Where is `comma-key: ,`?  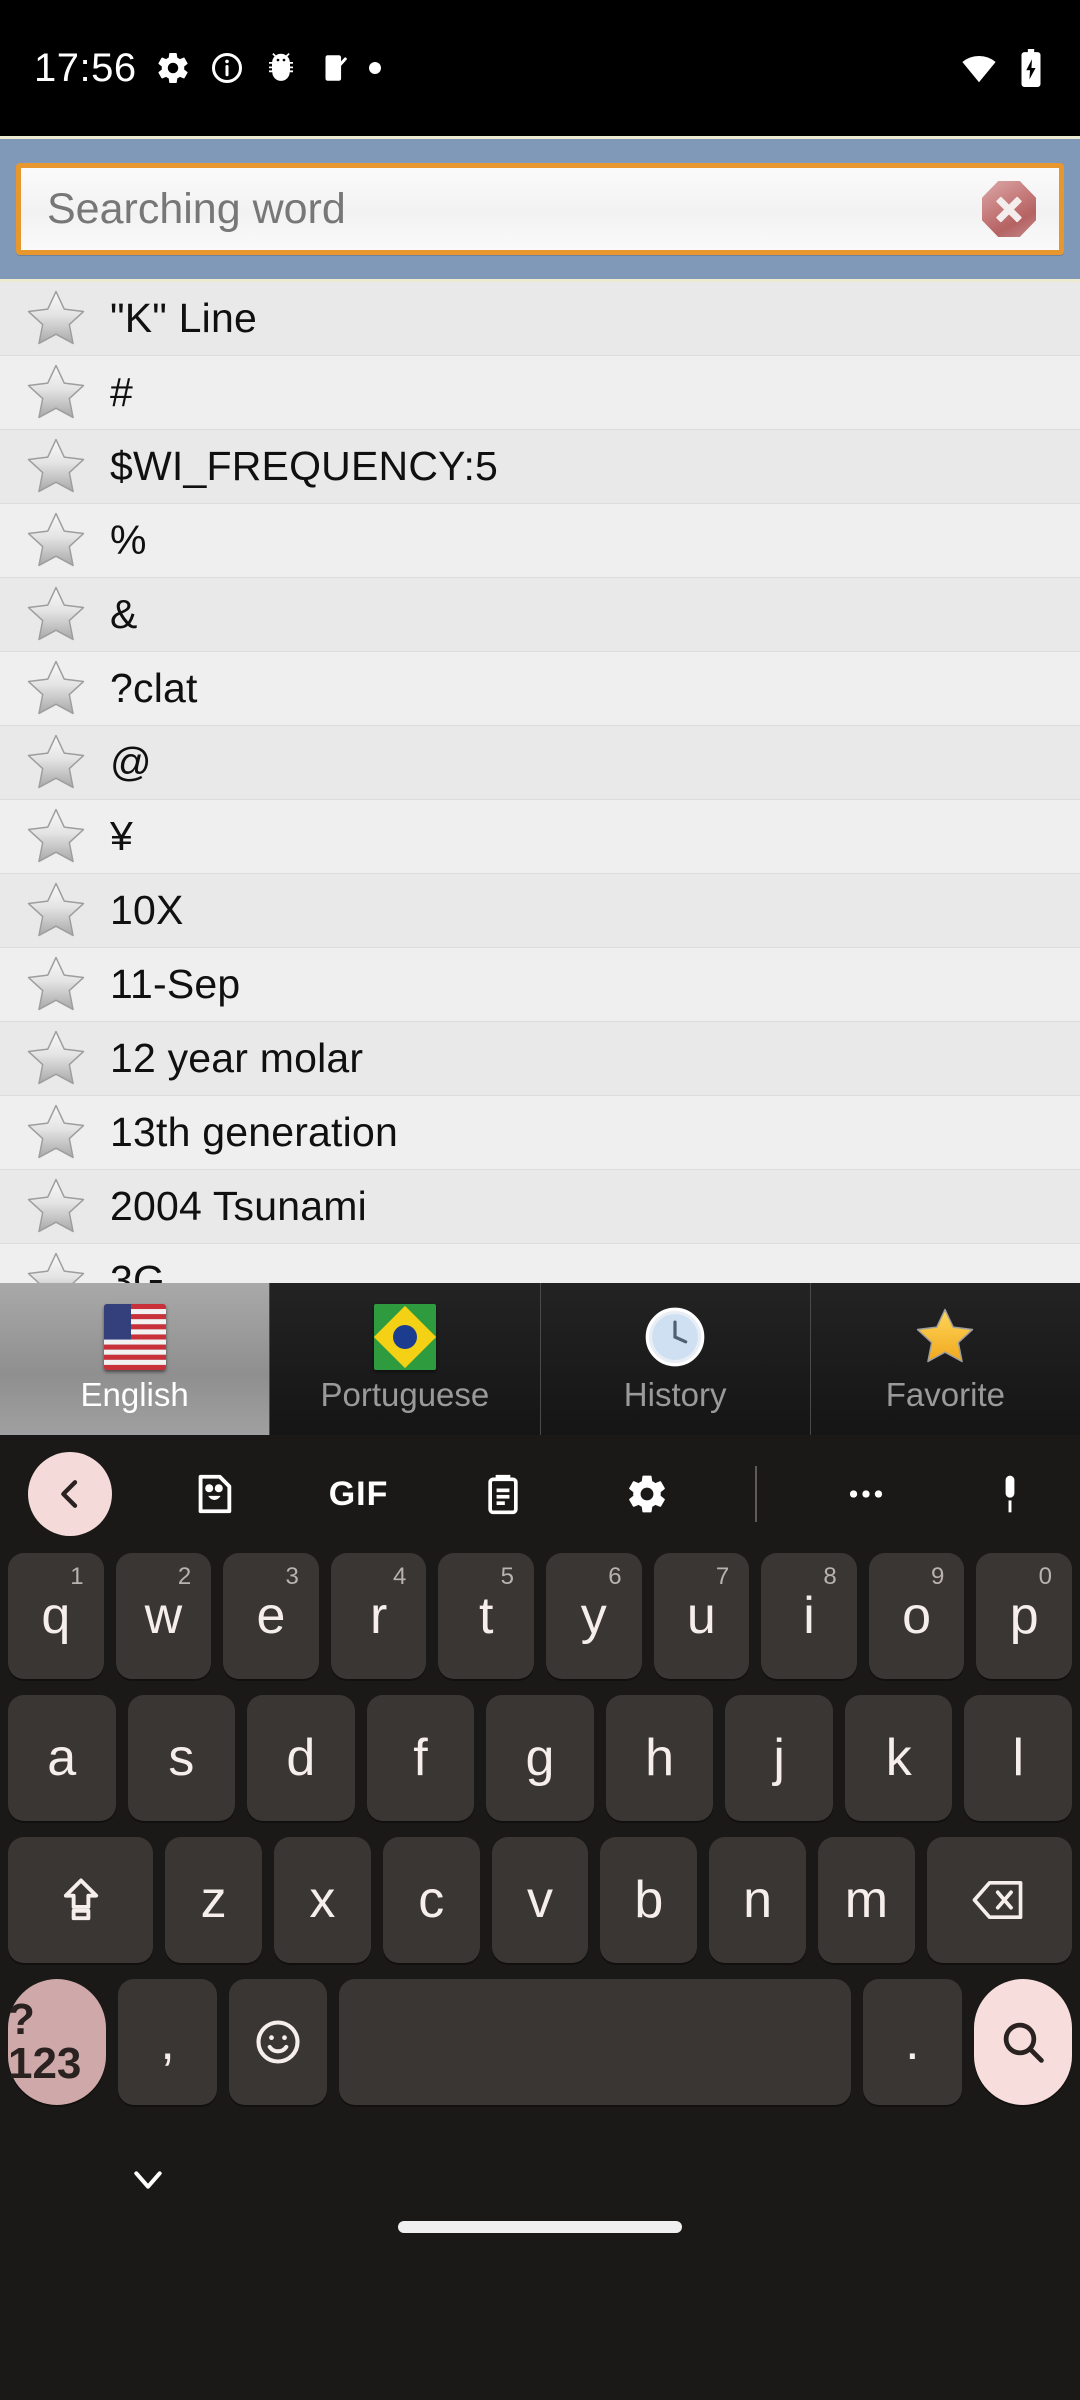 comma-key: , is located at coordinates (167, 2042).